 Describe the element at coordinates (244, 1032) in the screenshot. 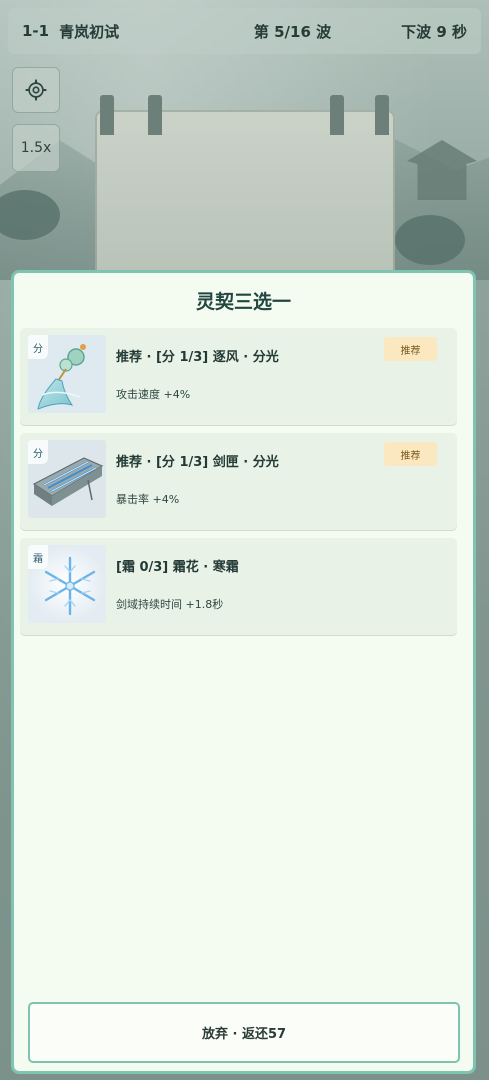

I see `abandon-button: 放弃 · 返还57` at that location.